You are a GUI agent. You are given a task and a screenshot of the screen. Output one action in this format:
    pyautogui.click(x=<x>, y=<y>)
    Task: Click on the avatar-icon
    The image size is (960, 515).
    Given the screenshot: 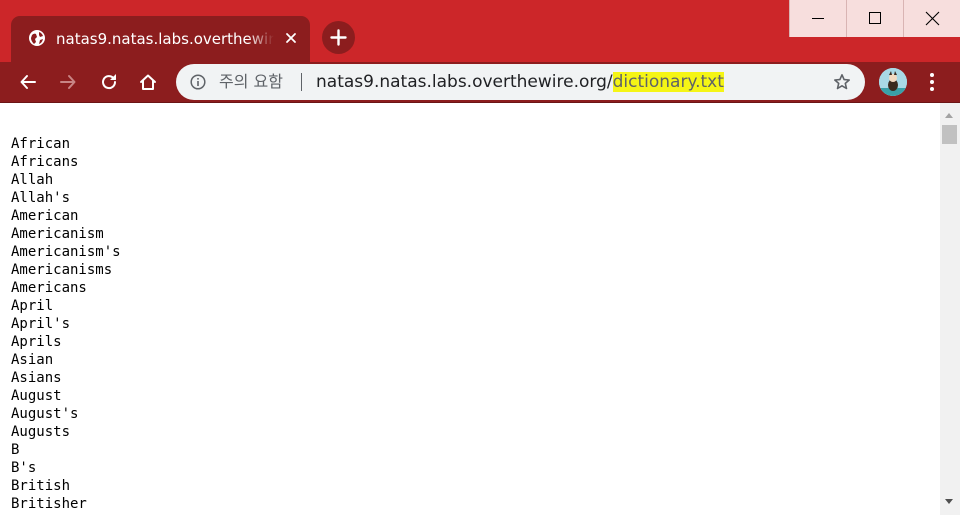 What is the action you would take?
    pyautogui.click(x=893, y=82)
    